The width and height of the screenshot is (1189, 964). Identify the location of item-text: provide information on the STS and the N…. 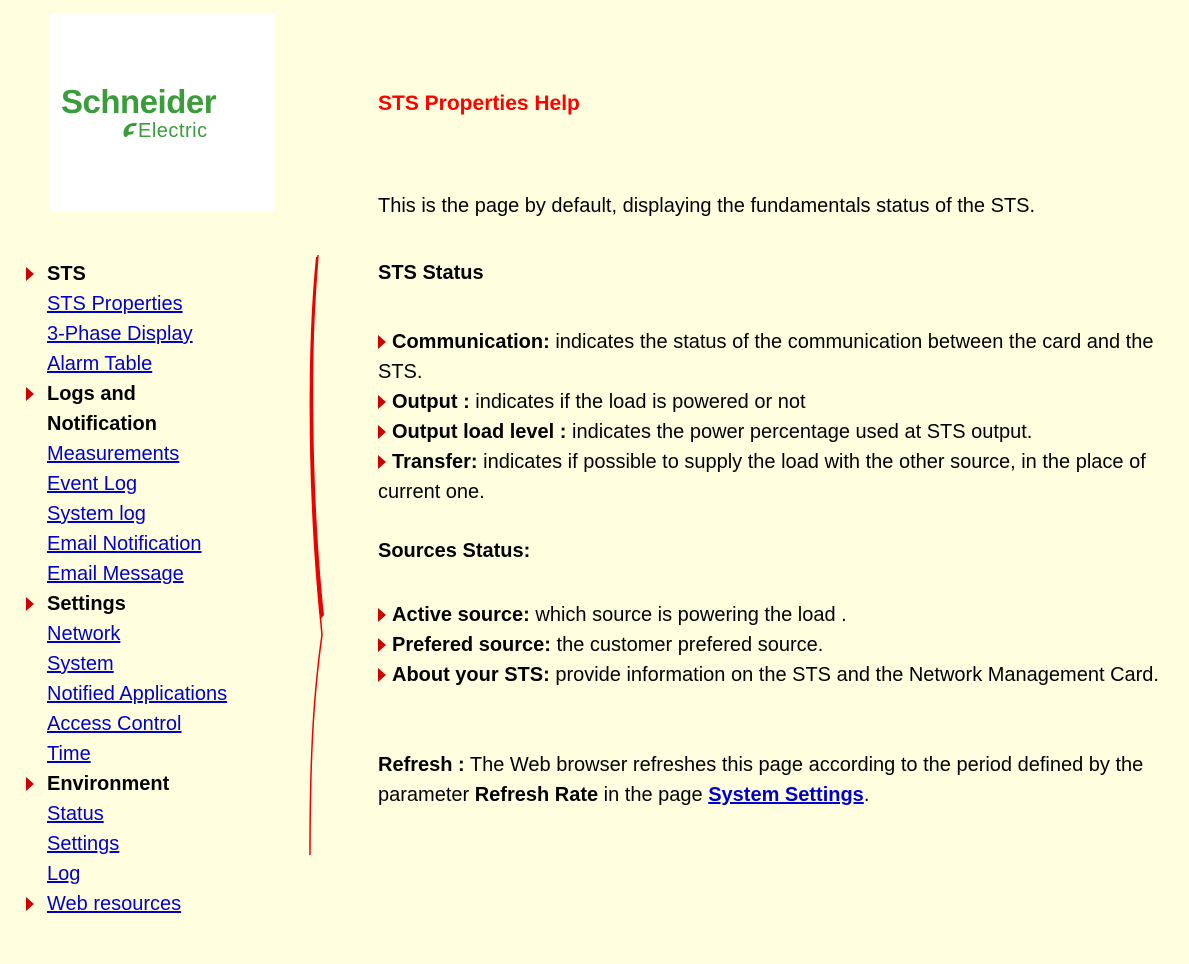
(854, 675).